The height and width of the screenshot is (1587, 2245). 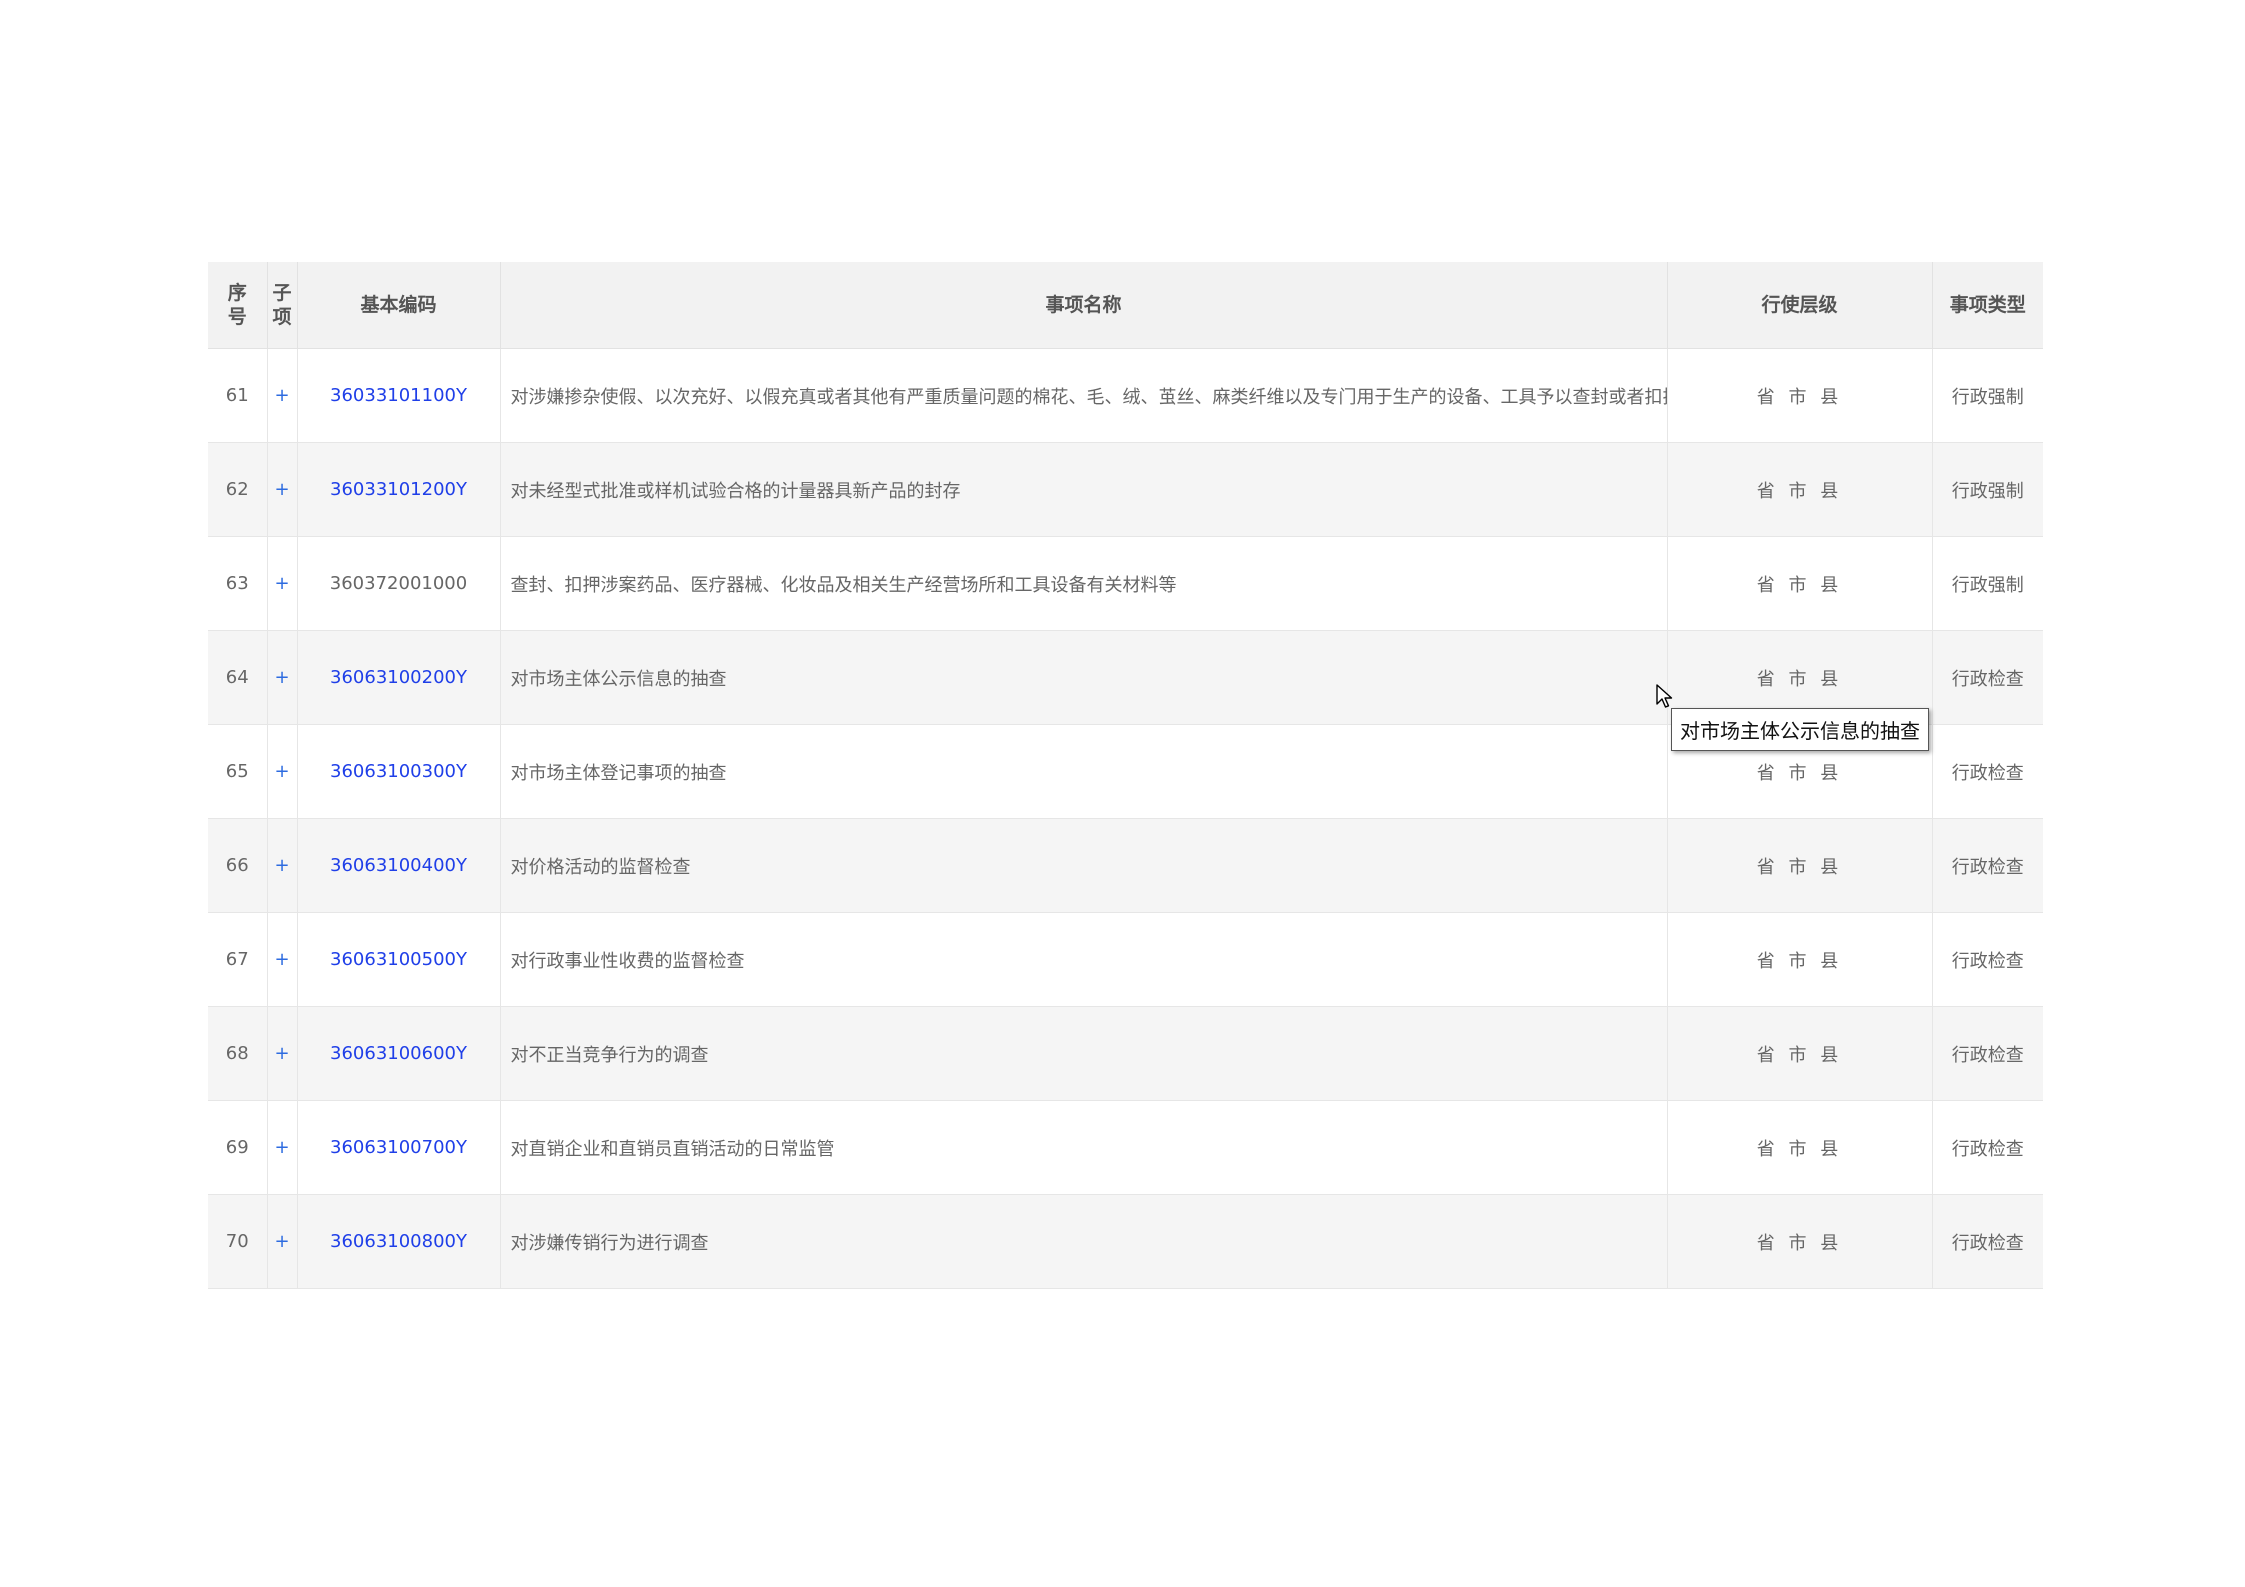 I want to click on cell-code: 36033101100Y, so click(x=399, y=395).